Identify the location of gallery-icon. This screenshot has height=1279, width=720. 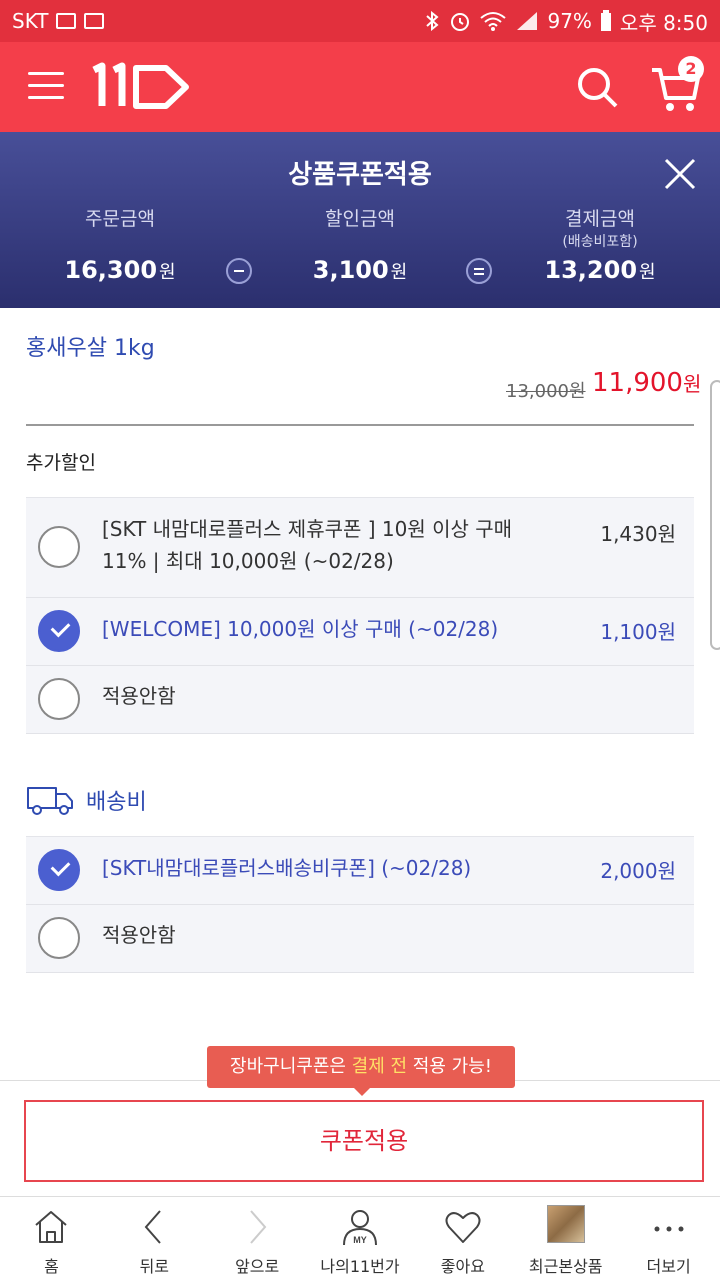
(66, 21).